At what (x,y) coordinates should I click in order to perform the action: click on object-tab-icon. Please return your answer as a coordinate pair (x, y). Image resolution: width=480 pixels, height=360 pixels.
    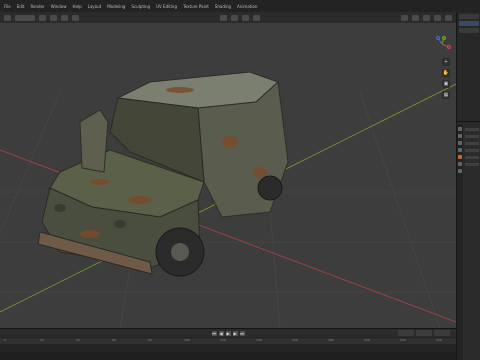
    Looking at the image, I should click on (460, 157).